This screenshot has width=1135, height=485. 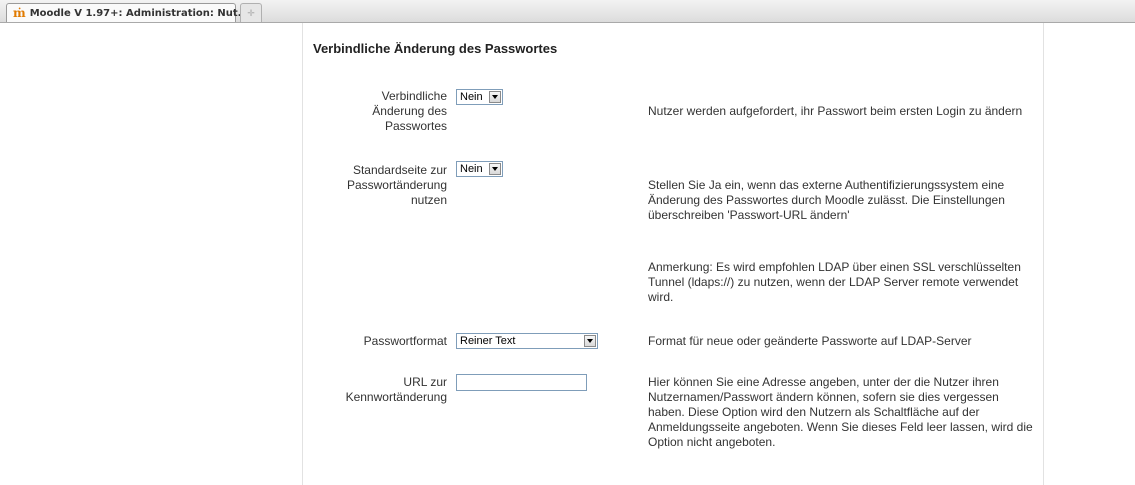 I want to click on password-format-label: Passwortformat, so click(x=405, y=341).